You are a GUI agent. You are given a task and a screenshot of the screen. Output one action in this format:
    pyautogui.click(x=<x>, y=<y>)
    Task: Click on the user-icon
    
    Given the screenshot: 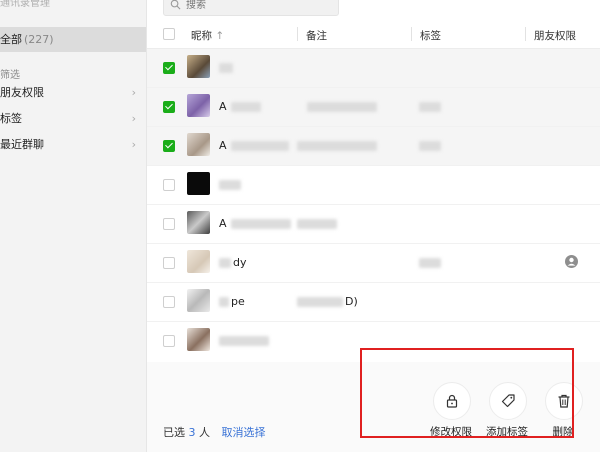 What is the action you would take?
    pyautogui.click(x=571, y=261)
    